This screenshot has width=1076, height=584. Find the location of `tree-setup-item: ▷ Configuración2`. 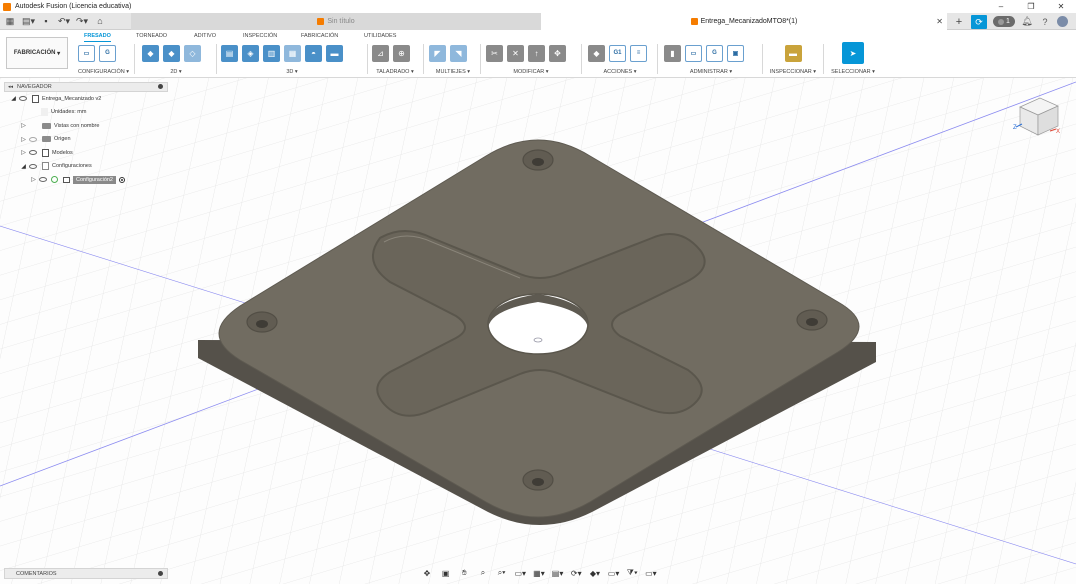

tree-setup-item: ▷ Configuración2 is located at coordinates (86, 180).